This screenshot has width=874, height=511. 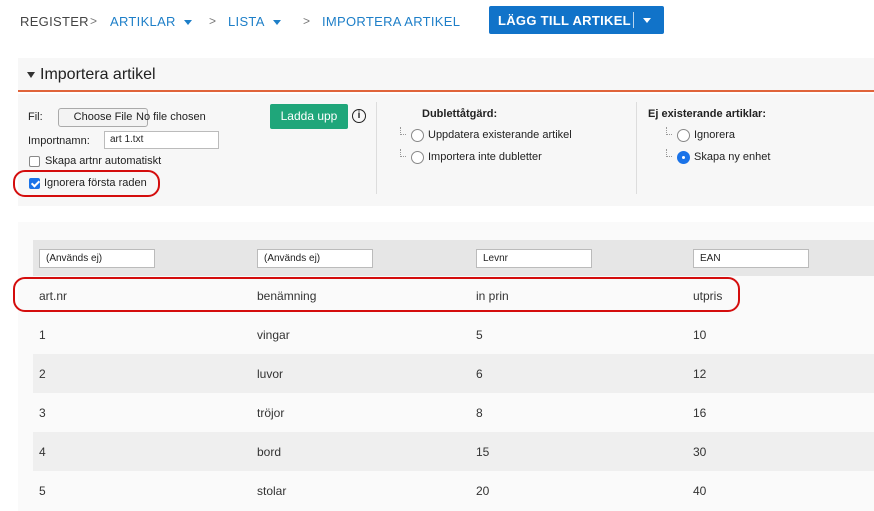 I want to click on option-skip-duplicates: Importera inte dubletter, so click(x=485, y=157).